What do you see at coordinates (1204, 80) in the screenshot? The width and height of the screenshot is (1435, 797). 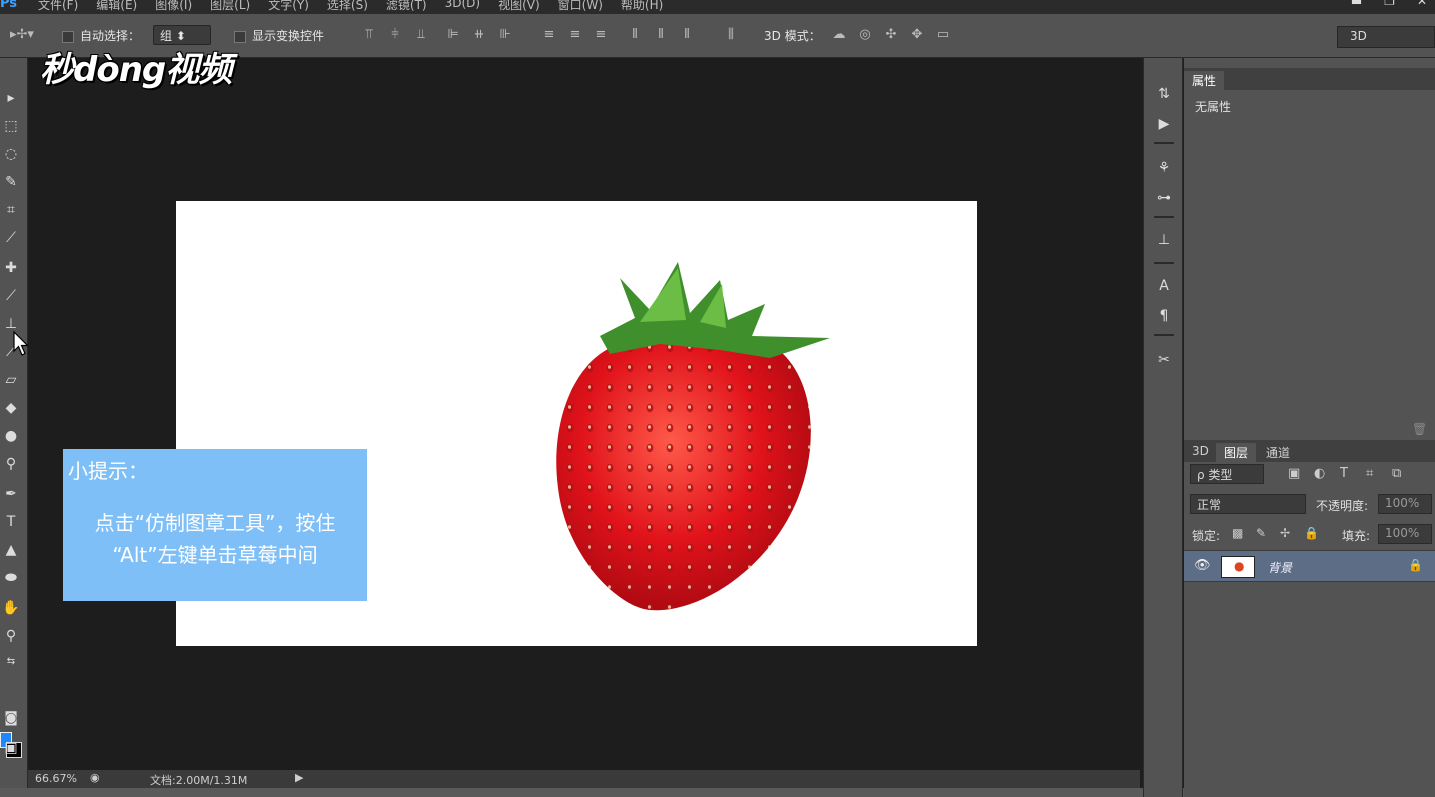 I see `tab-properties: 属性` at bounding box center [1204, 80].